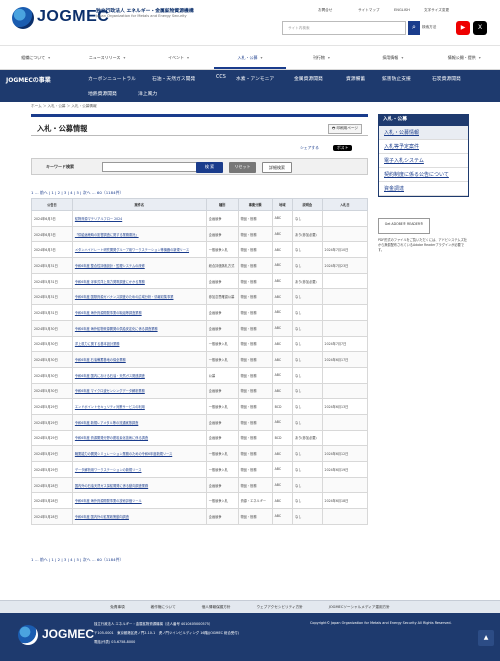  I want to click on bid-title-link: メタンハイドレート研究開発グループ用ワークステーション等機器の新規リース, so click(139, 250).